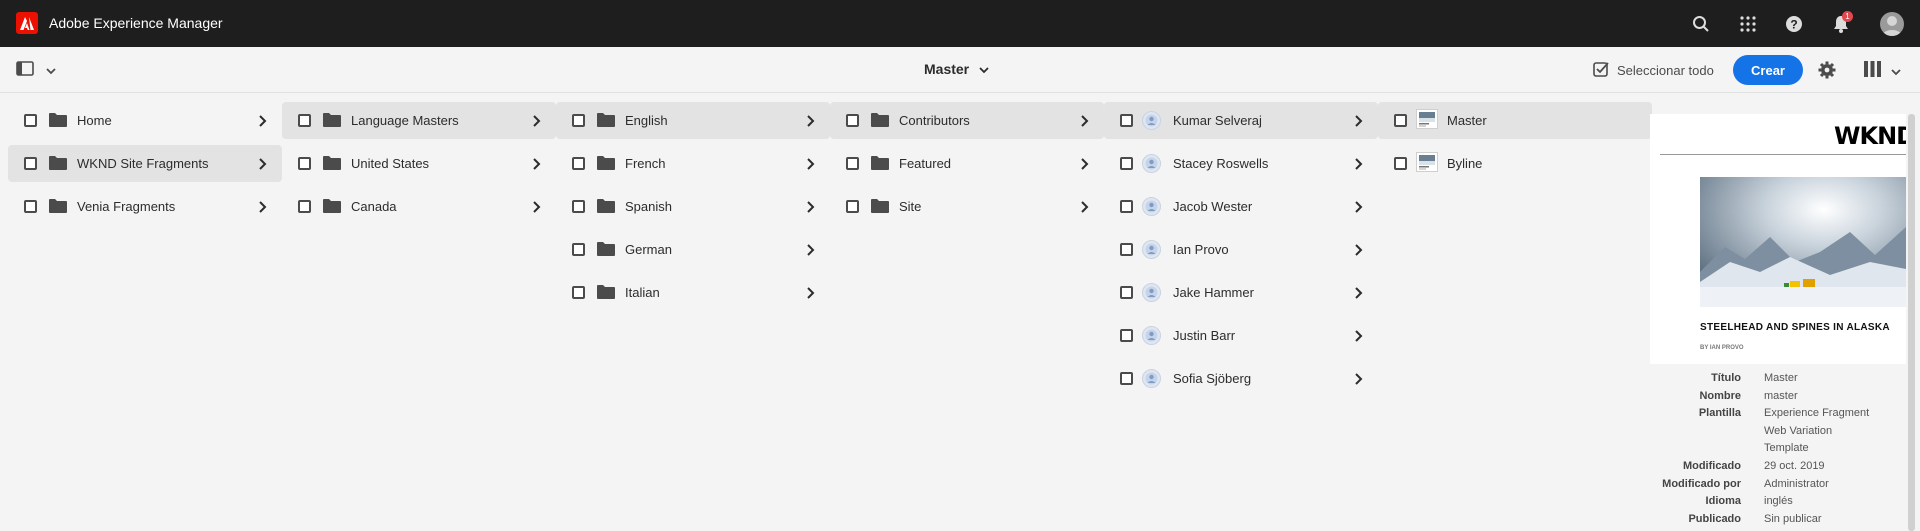 Image resolution: width=1920 pixels, height=531 pixels. Describe the element at coordinates (136, 23) in the screenshot. I see `app-title: Adobe Experience Manager` at that location.